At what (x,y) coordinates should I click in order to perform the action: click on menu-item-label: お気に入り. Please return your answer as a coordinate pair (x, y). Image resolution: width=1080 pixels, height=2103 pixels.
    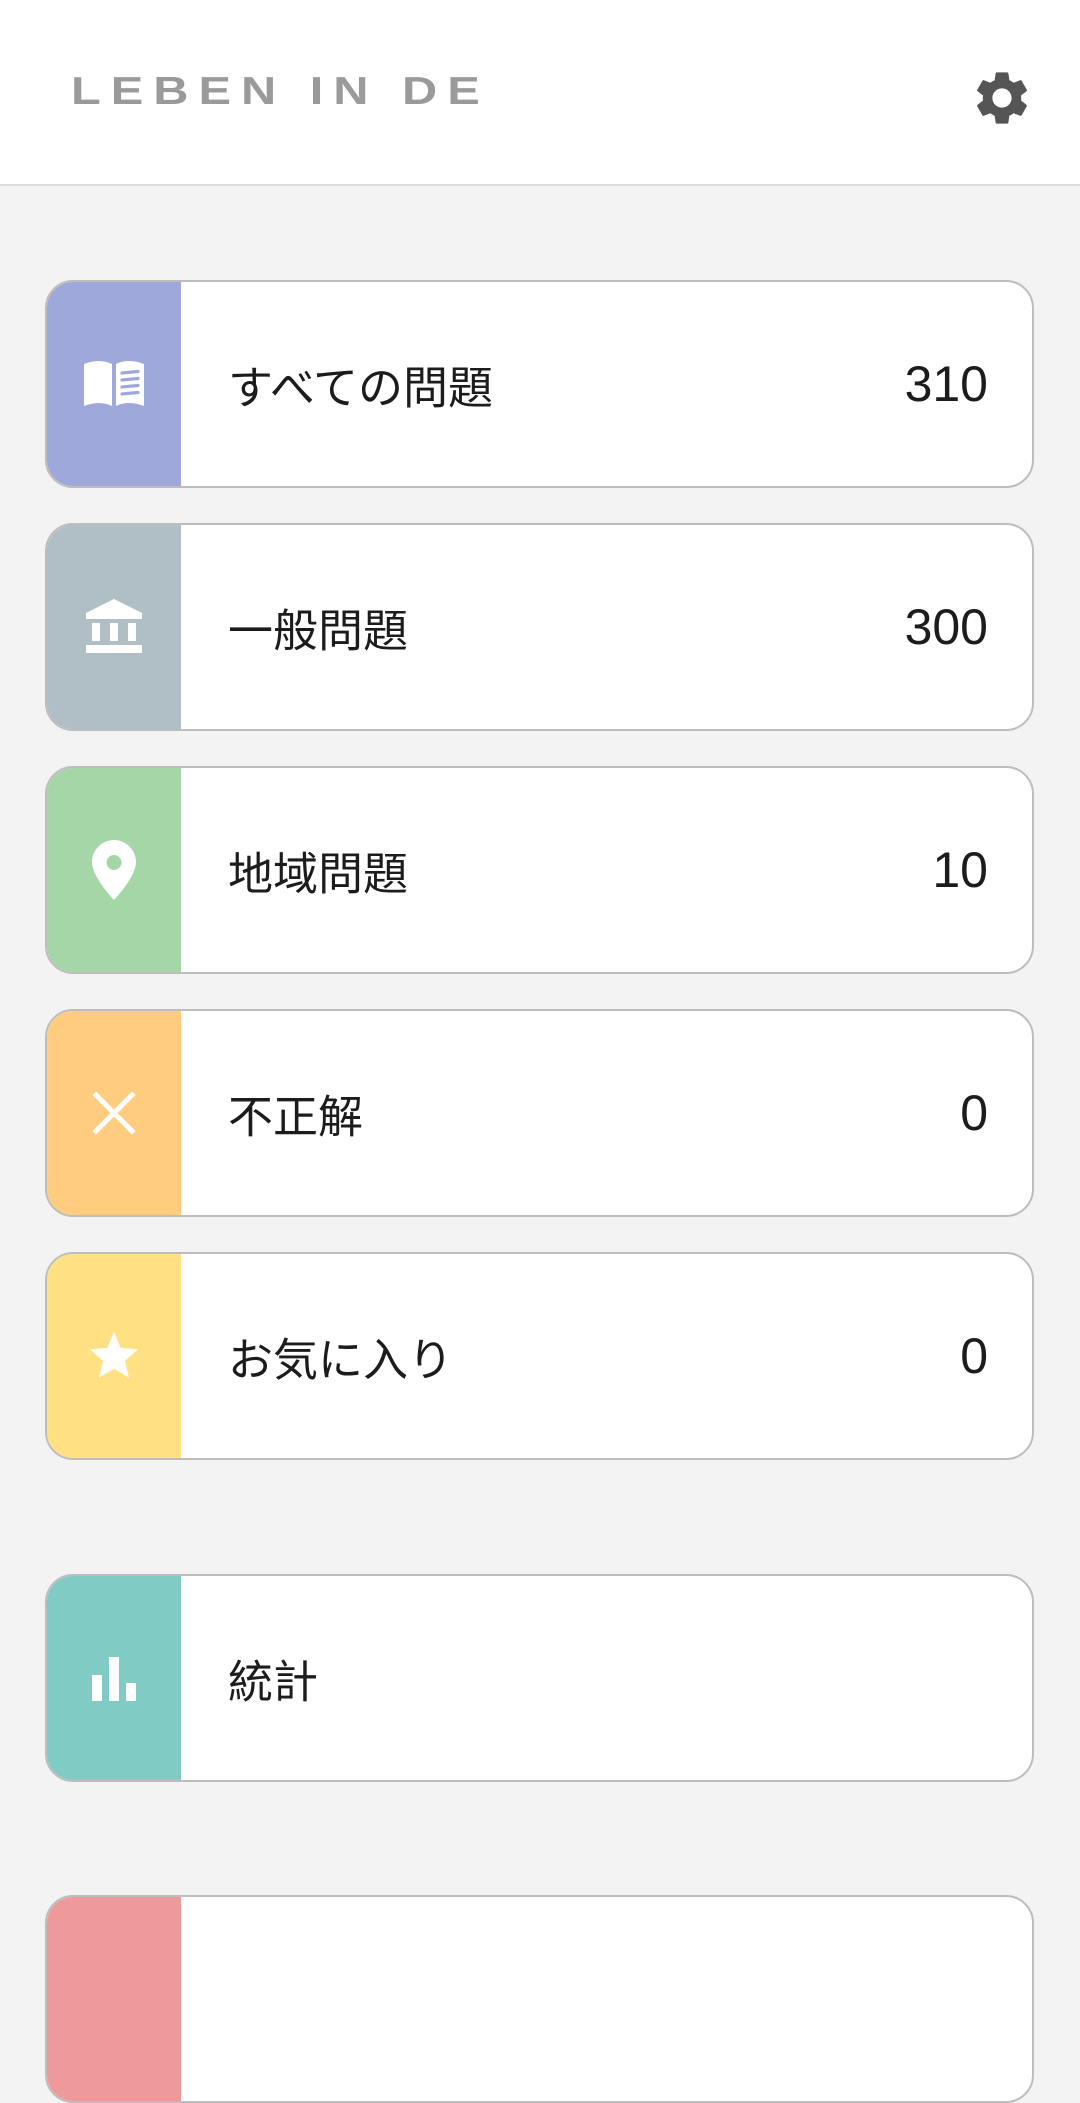
    Looking at the image, I should click on (341, 1360).